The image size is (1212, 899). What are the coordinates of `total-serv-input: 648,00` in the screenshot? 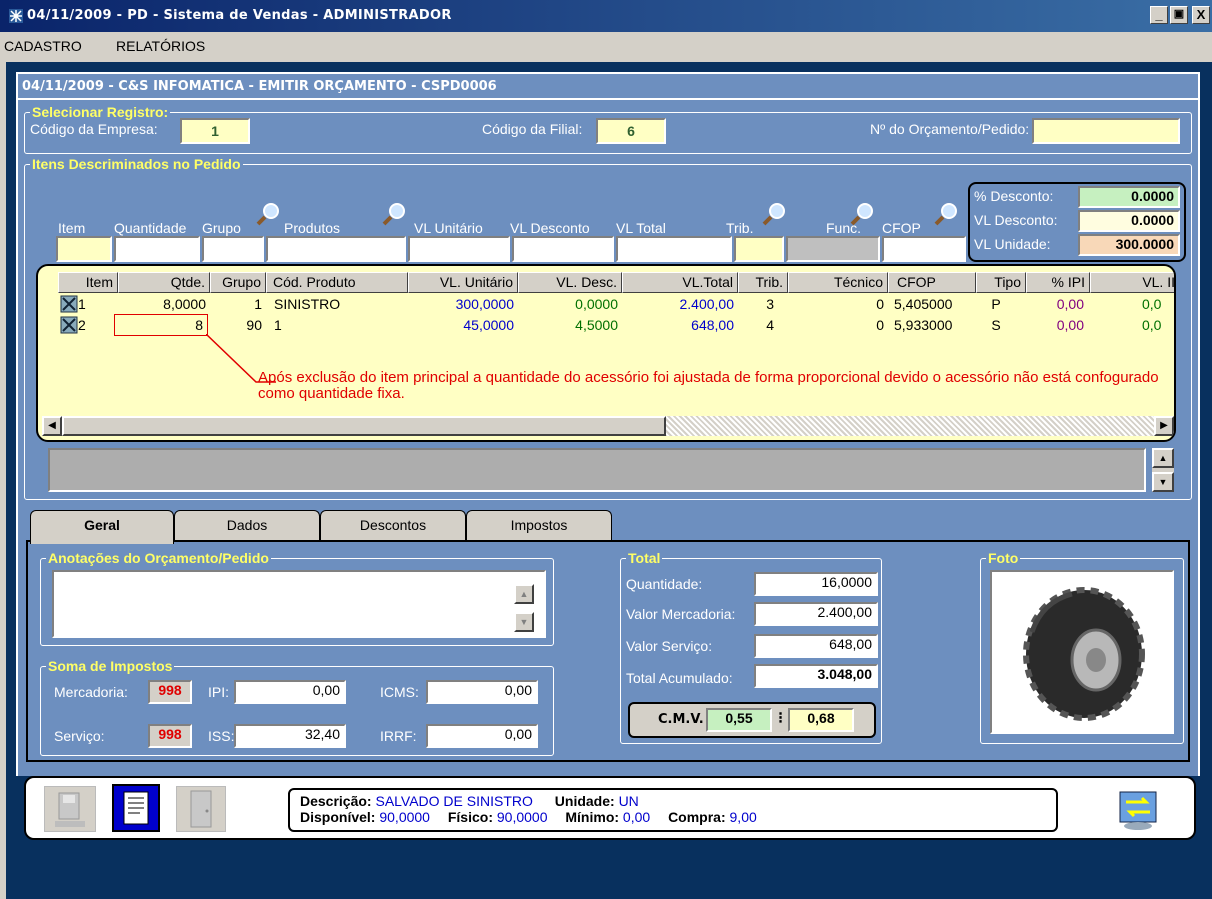 It's located at (816, 646).